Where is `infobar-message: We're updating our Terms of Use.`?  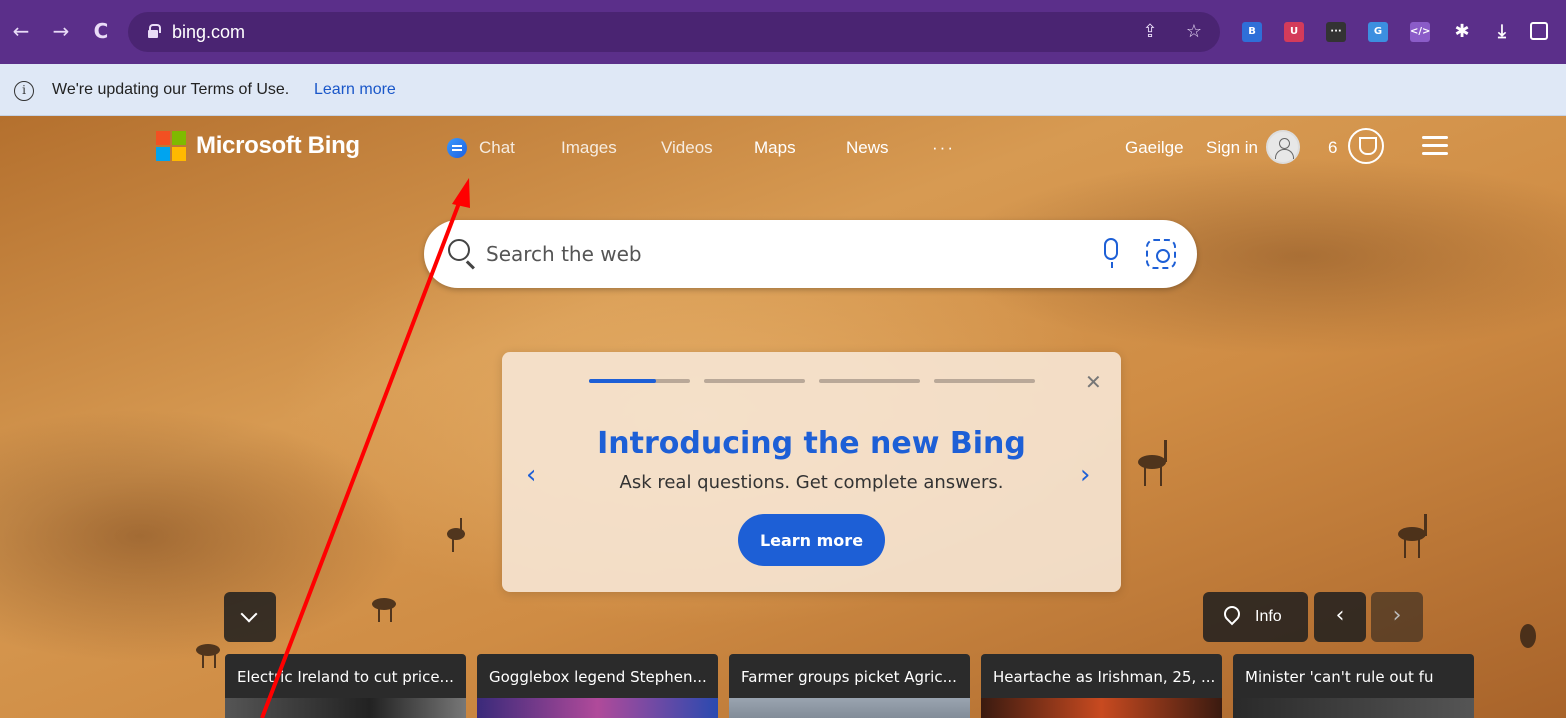 infobar-message: We're updating our Terms of Use. is located at coordinates (171, 89).